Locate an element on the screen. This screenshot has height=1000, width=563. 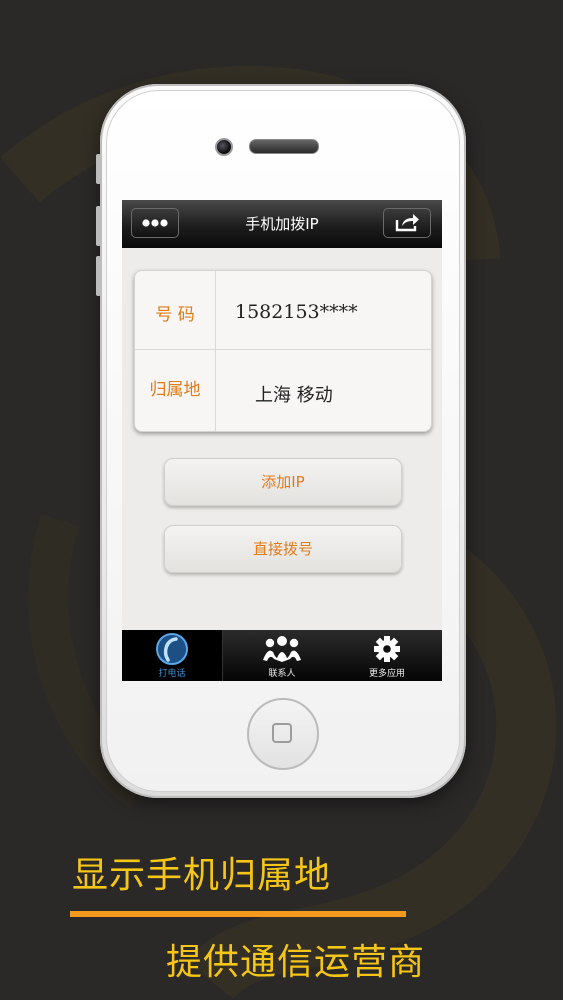
number-label: 号 码 is located at coordinates (175, 315).